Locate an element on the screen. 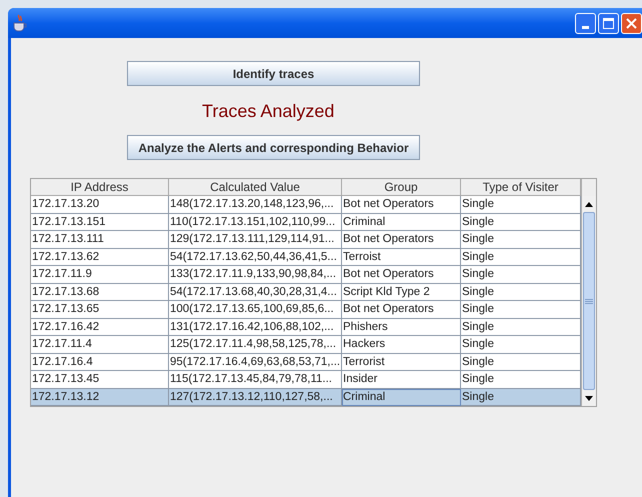 Image resolution: width=642 pixels, height=497 pixels. scrollbar is located at coordinates (588, 292).